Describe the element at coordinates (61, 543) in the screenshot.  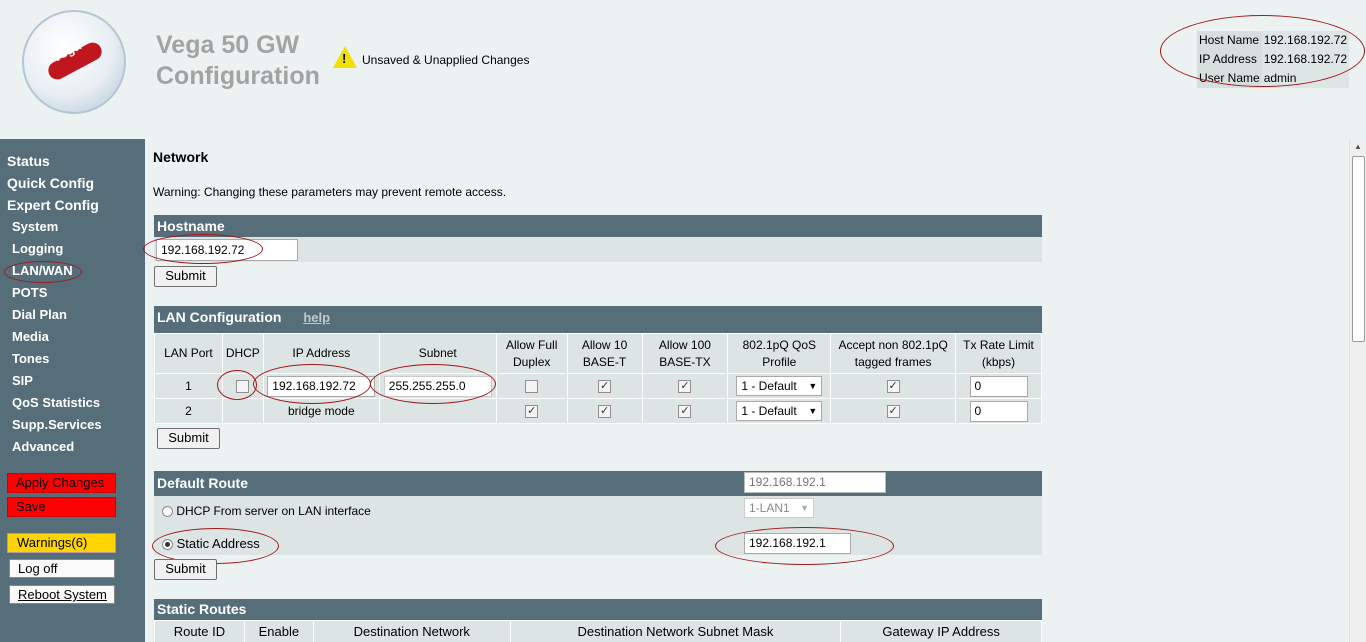
I see `warnings-button: Warnings(6)` at that location.